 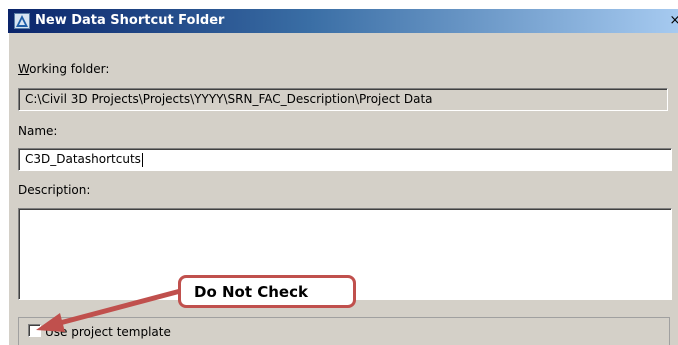 I want to click on callout-text: Do Not Check, so click(x=251, y=292).